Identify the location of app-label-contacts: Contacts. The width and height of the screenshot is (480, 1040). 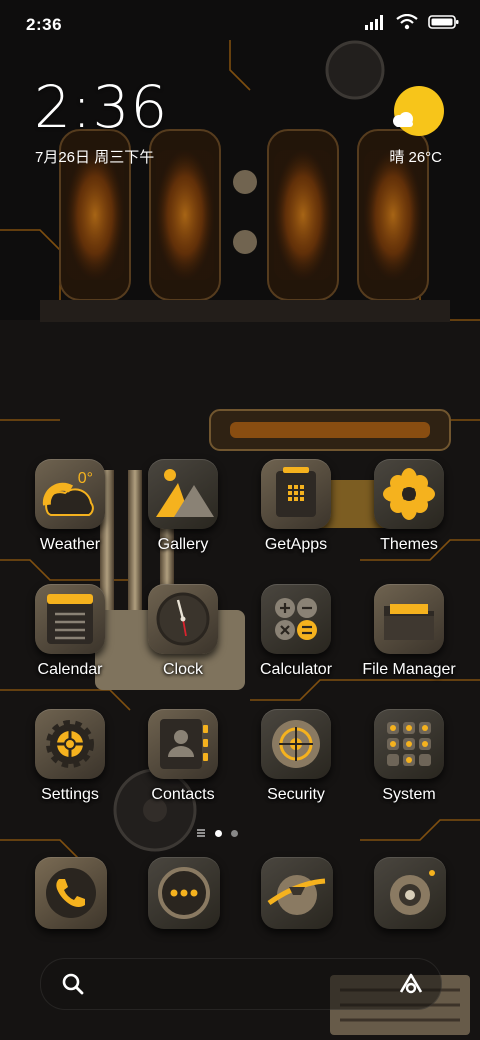
(183, 794).